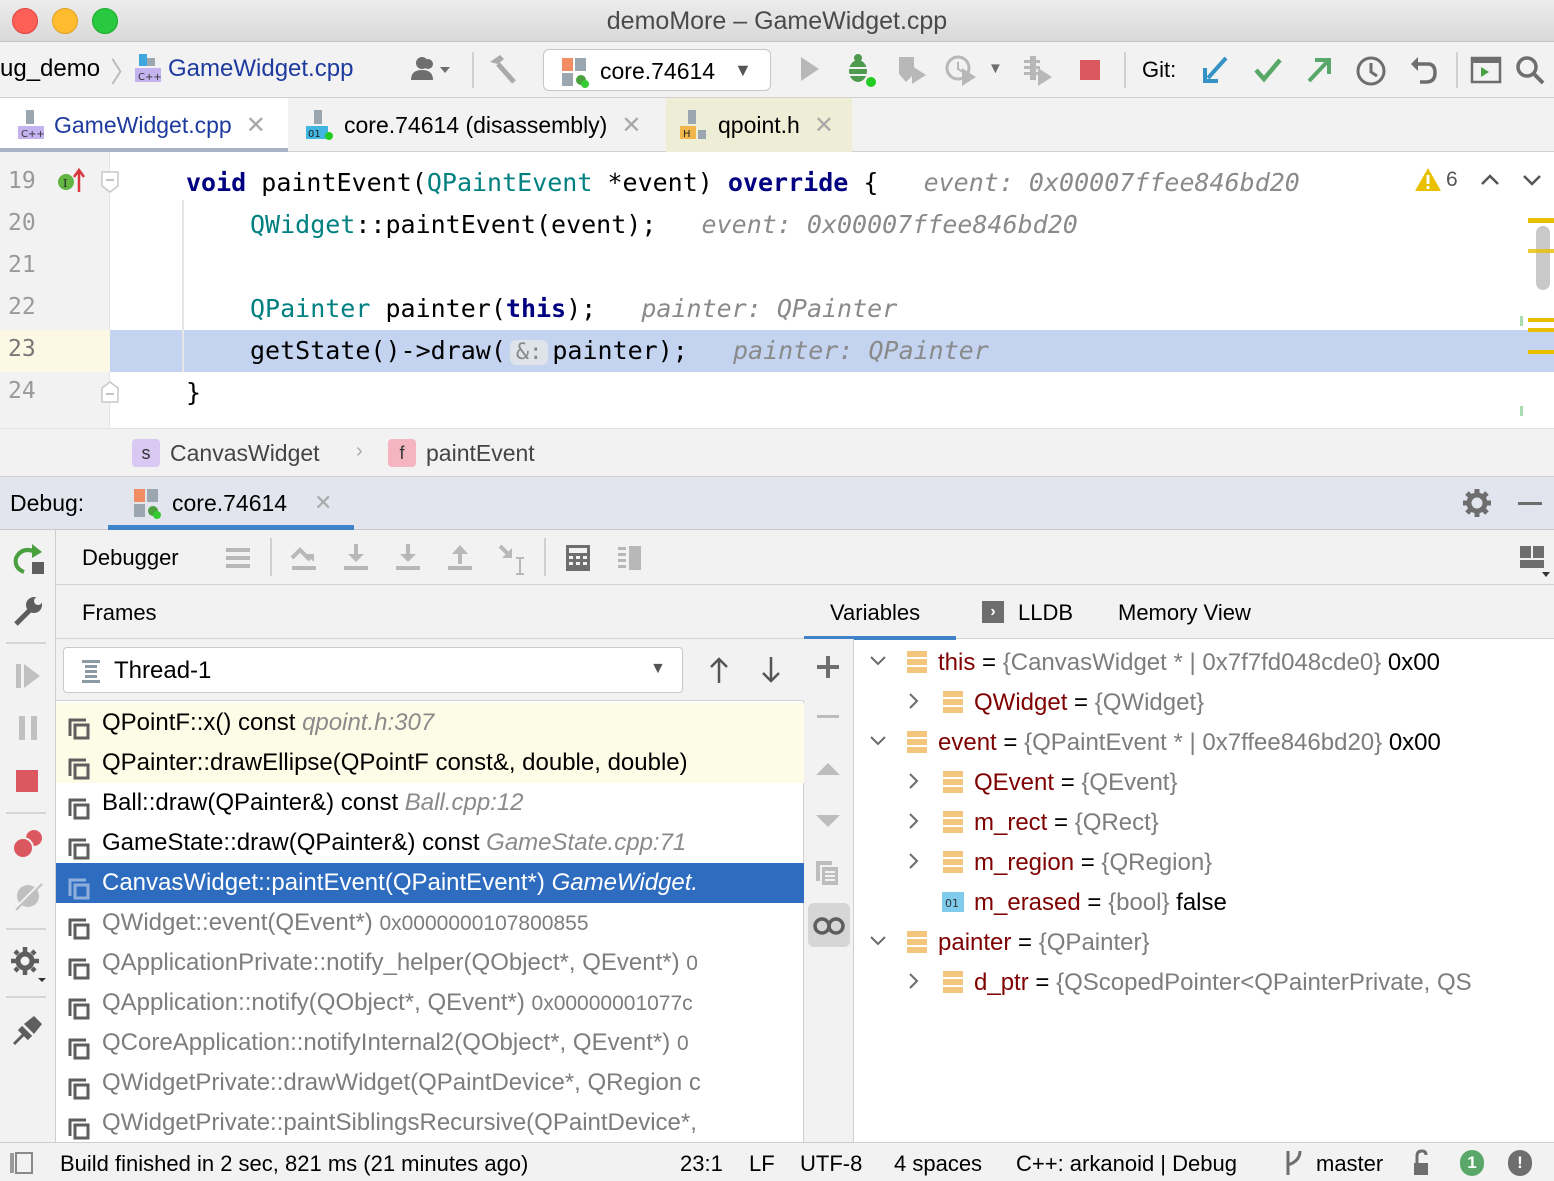 Image resolution: width=1554 pixels, height=1181 pixels. I want to click on mute-breakpoints-icon, so click(28, 896).